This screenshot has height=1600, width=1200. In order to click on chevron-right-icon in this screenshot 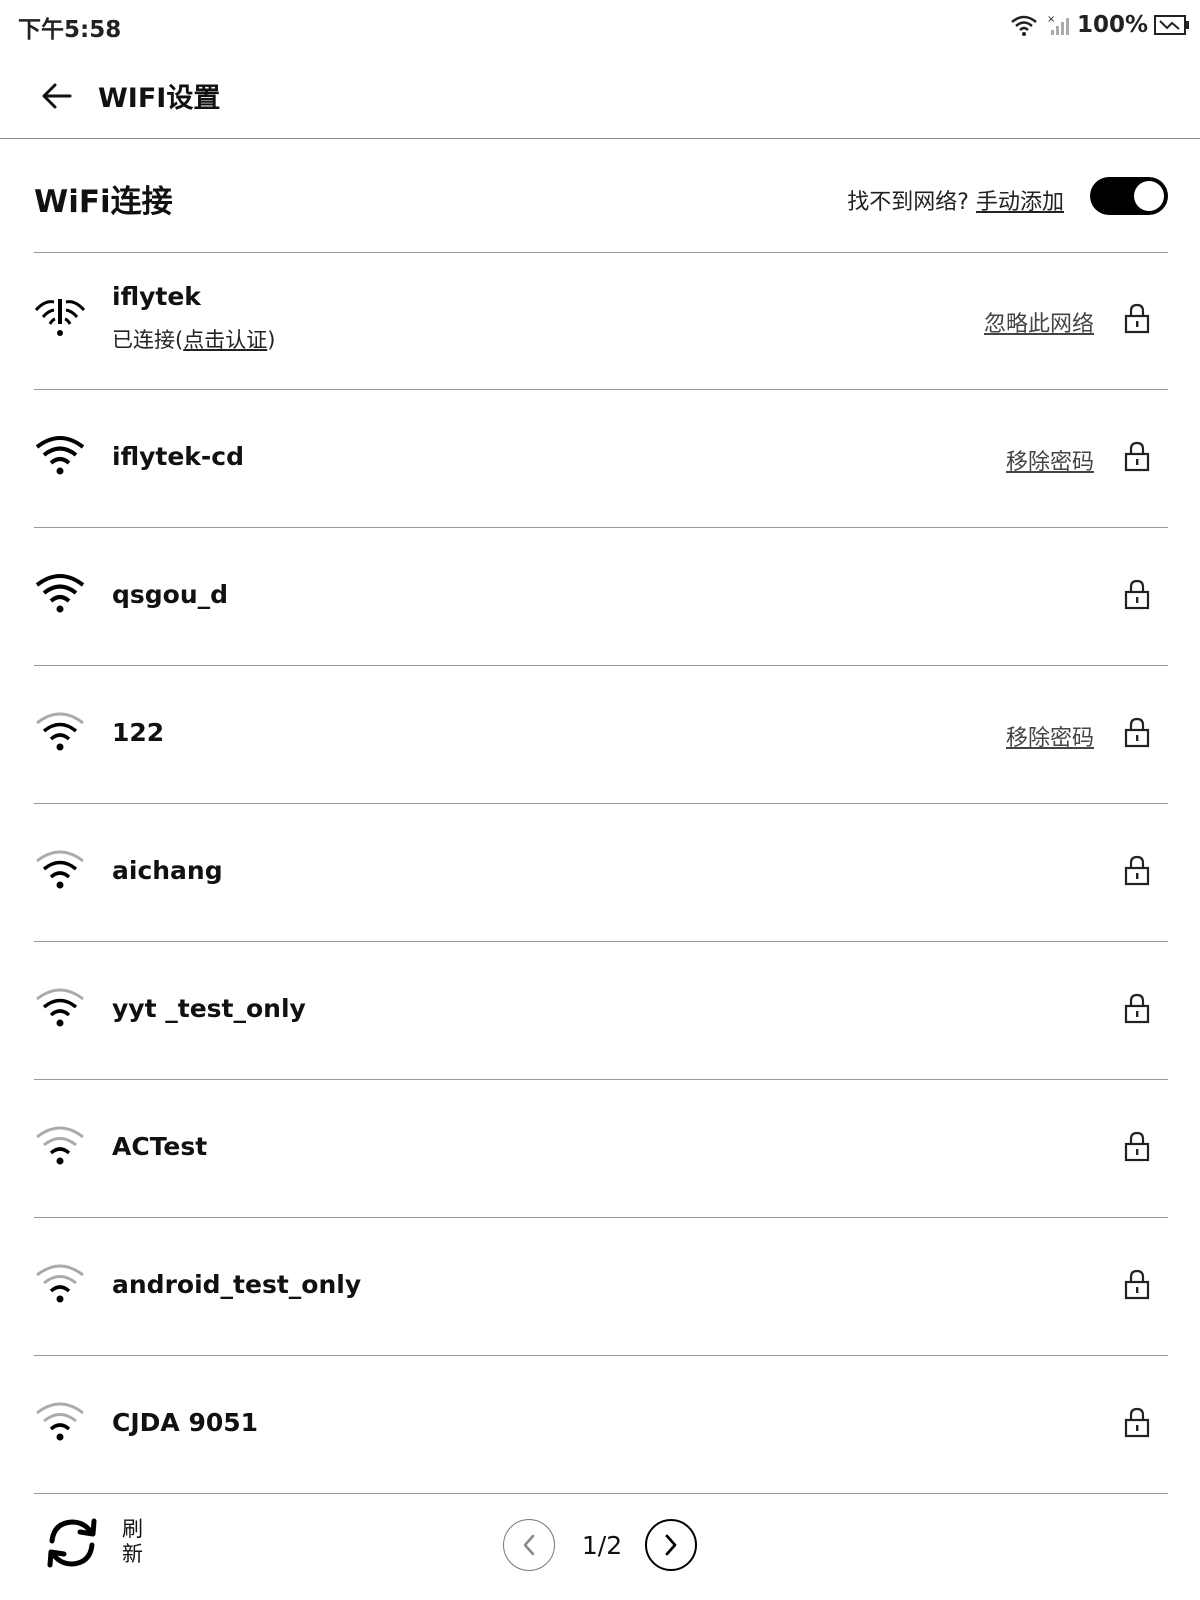, I will do `click(671, 1545)`.